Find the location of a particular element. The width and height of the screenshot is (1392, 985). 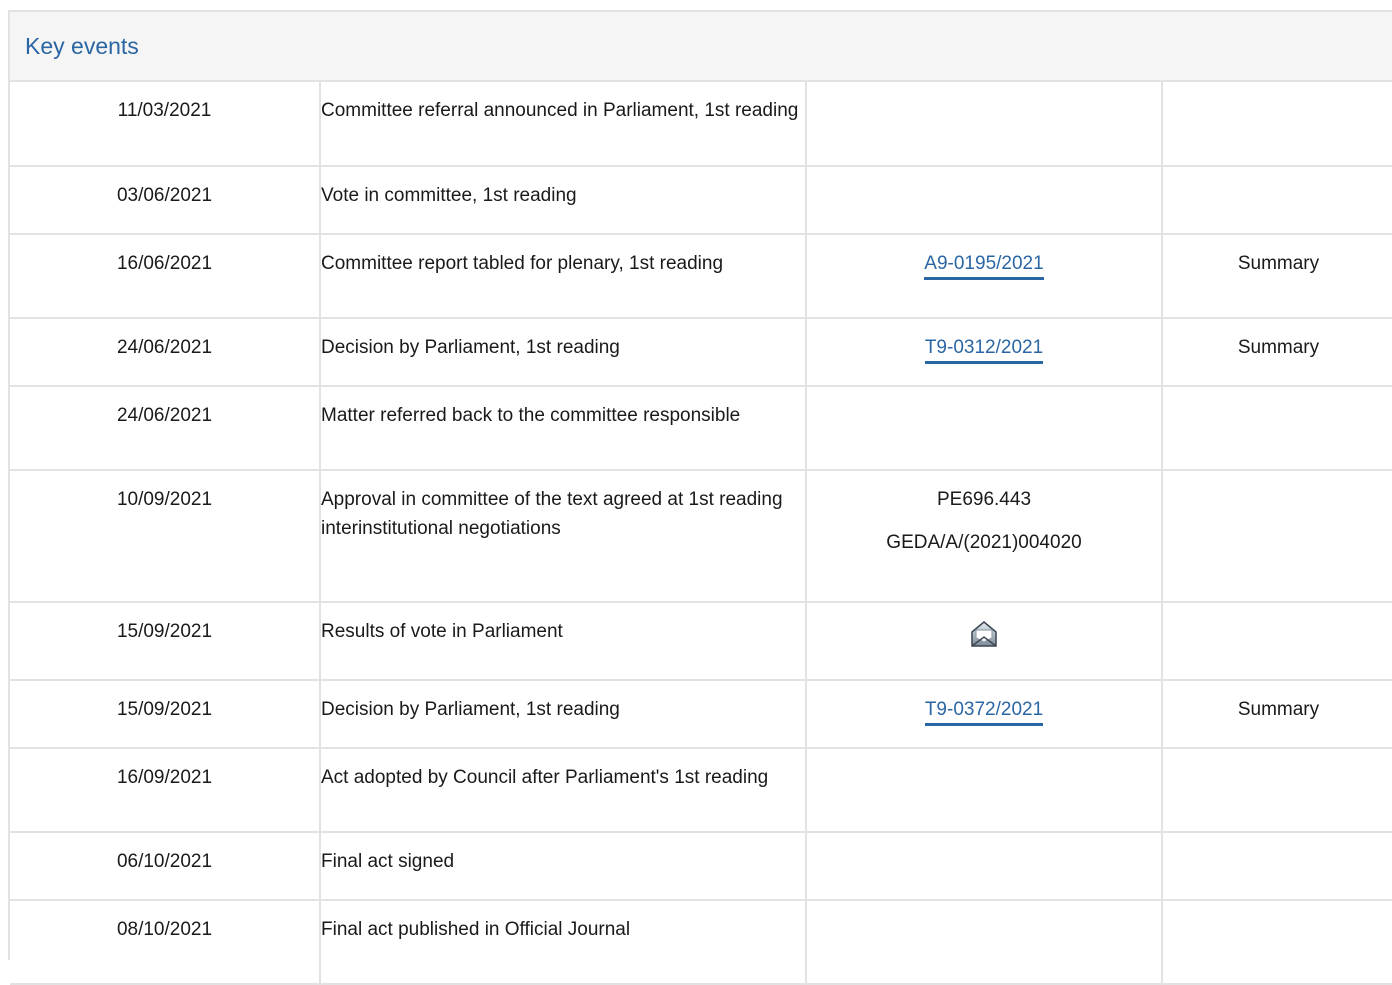

document-link: A9-0195/2021 is located at coordinates (984, 265).